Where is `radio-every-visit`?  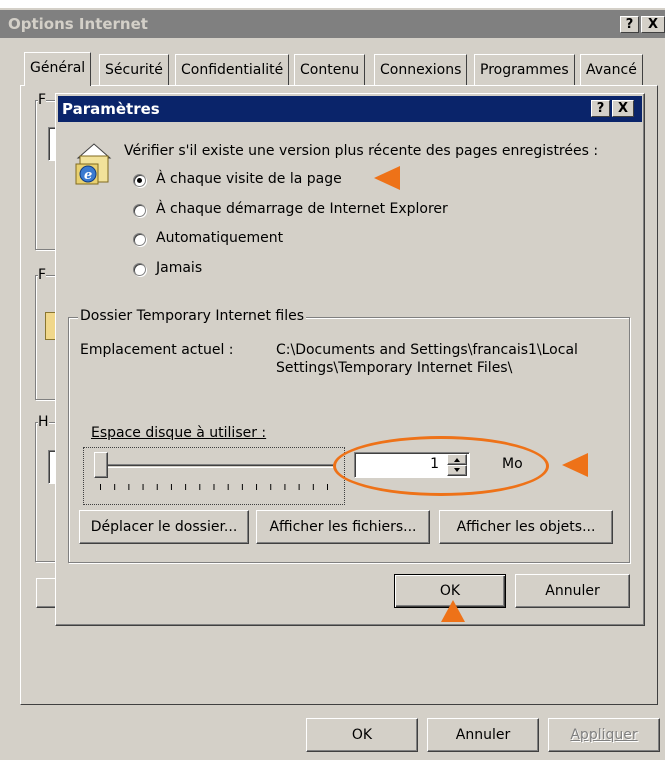 radio-every-visit is located at coordinates (139, 180).